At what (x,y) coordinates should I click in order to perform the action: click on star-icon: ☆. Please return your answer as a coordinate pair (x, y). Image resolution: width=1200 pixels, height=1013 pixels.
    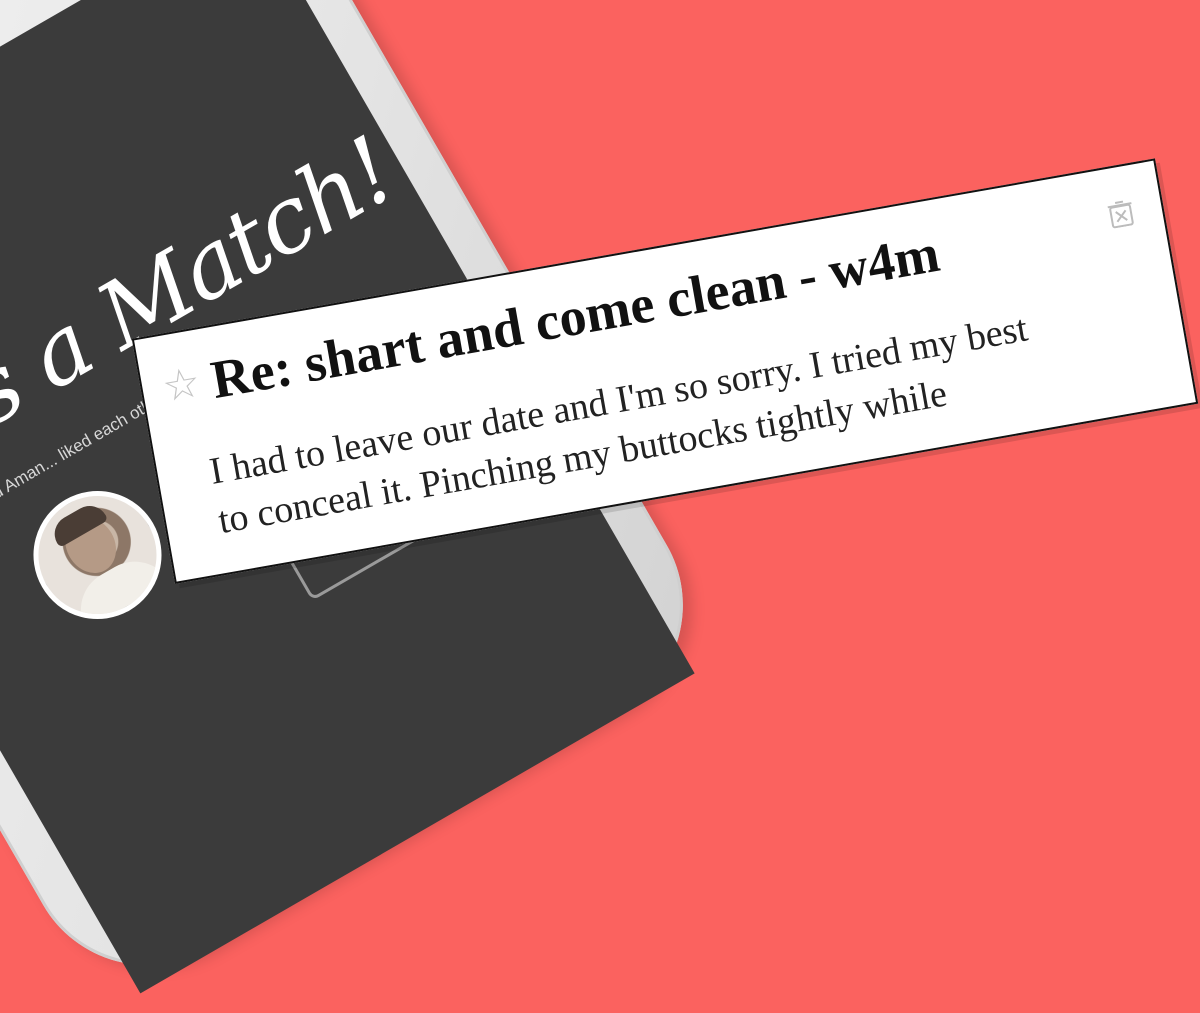
    Looking at the image, I should click on (181, 386).